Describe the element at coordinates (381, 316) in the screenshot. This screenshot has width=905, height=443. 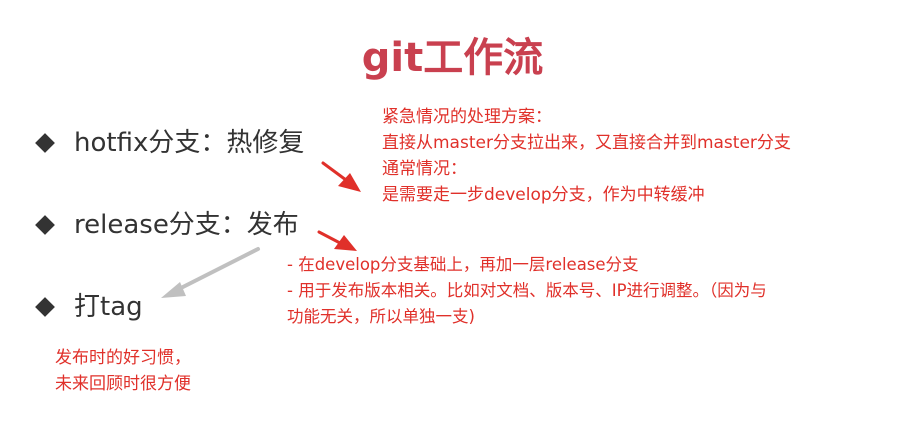
I see `release-note-line: 功能无关，所以单独一支)` at that location.